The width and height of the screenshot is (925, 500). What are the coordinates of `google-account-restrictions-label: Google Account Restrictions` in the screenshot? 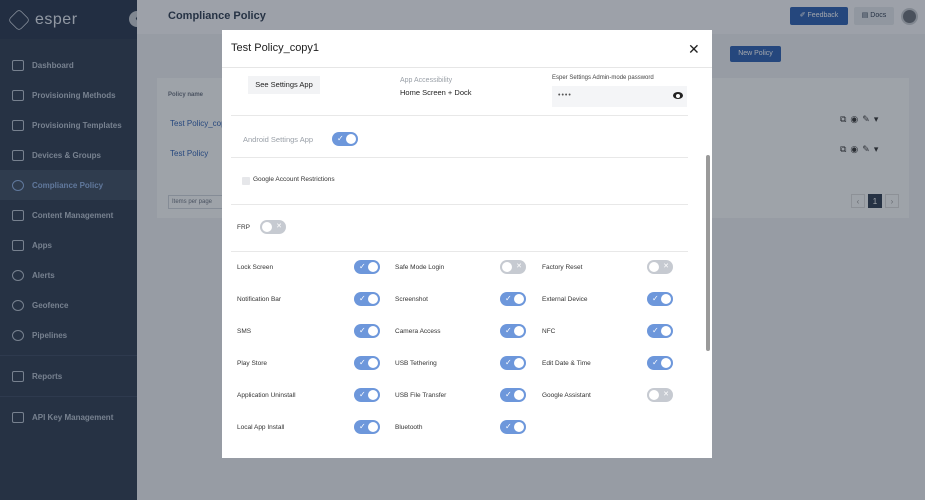 It's located at (294, 179).